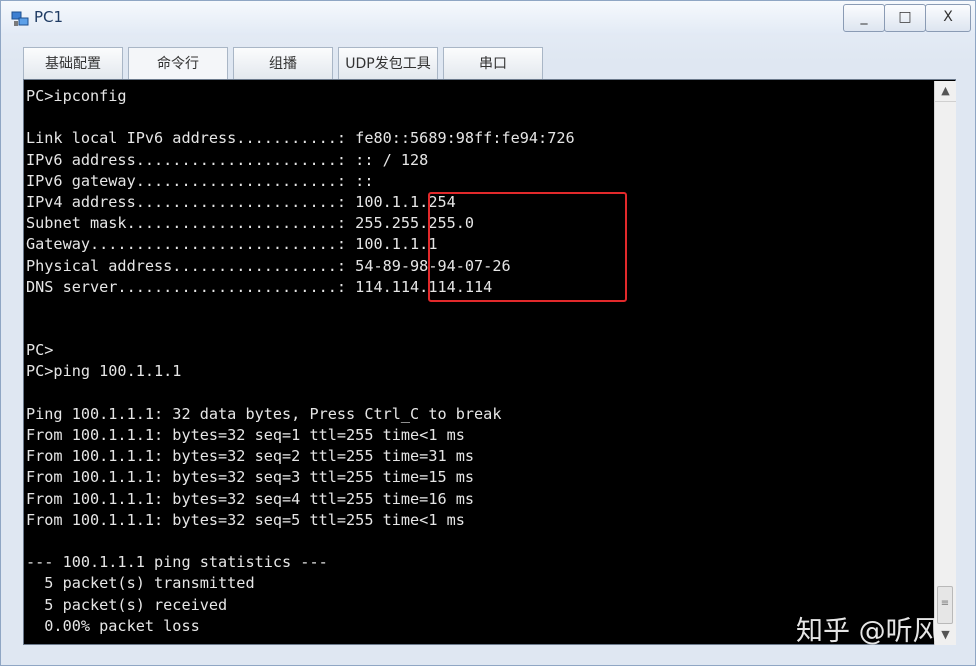 The width and height of the screenshot is (976, 666). What do you see at coordinates (73, 63) in the screenshot?
I see `tab-basic-config: 基础配置` at bounding box center [73, 63].